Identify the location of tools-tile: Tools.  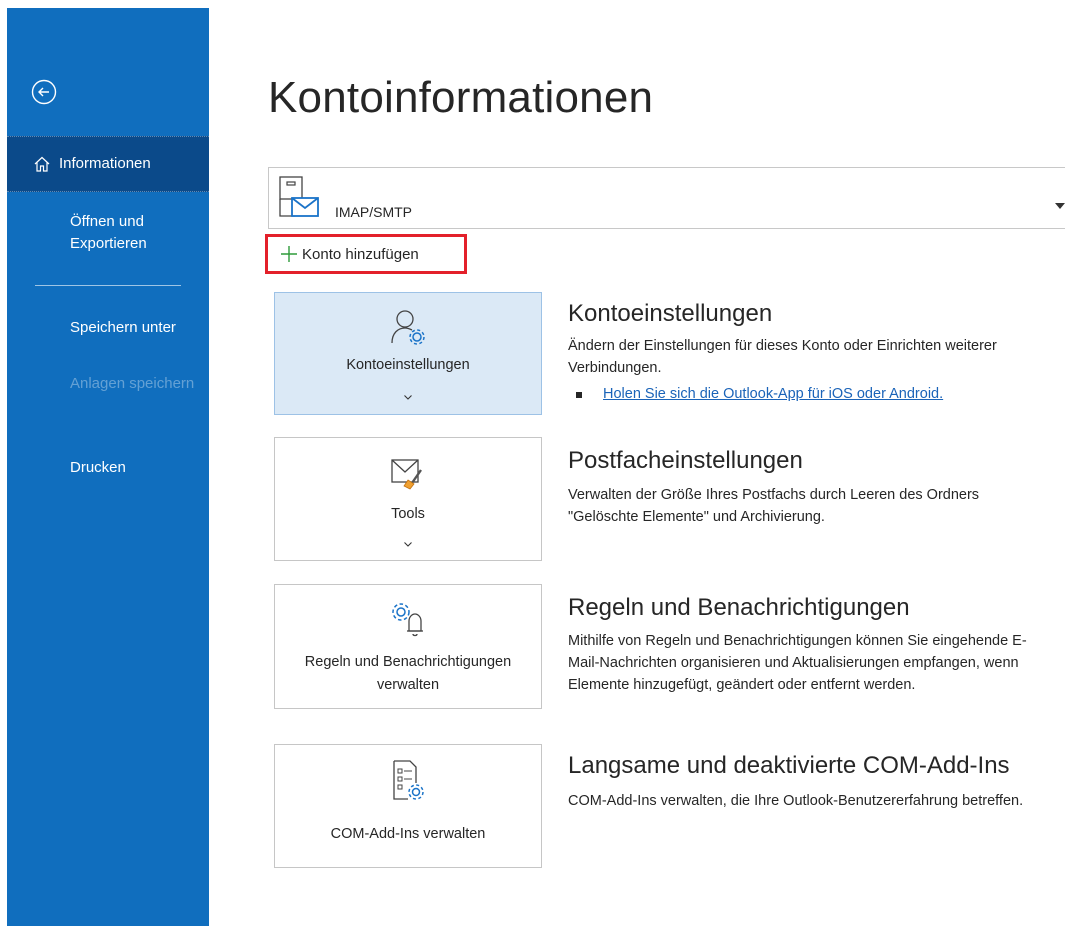
(408, 499).